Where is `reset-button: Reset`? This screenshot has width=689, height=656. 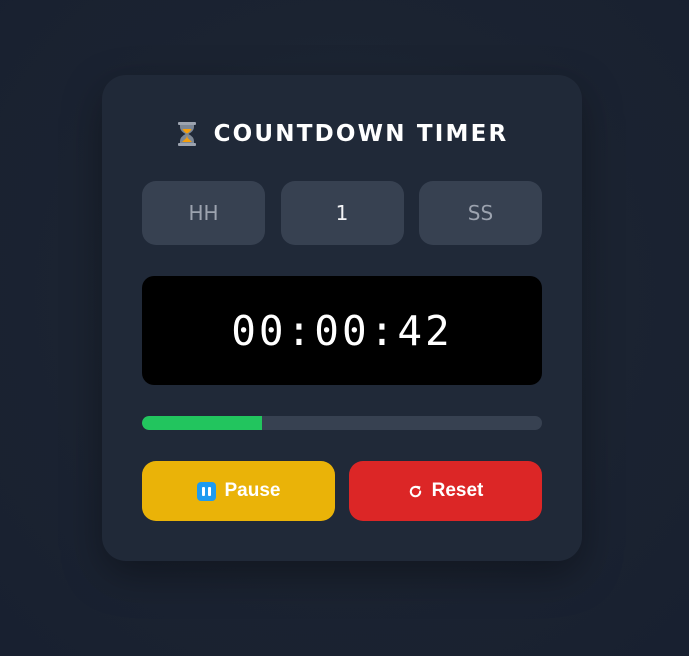 reset-button: Reset is located at coordinates (445, 491).